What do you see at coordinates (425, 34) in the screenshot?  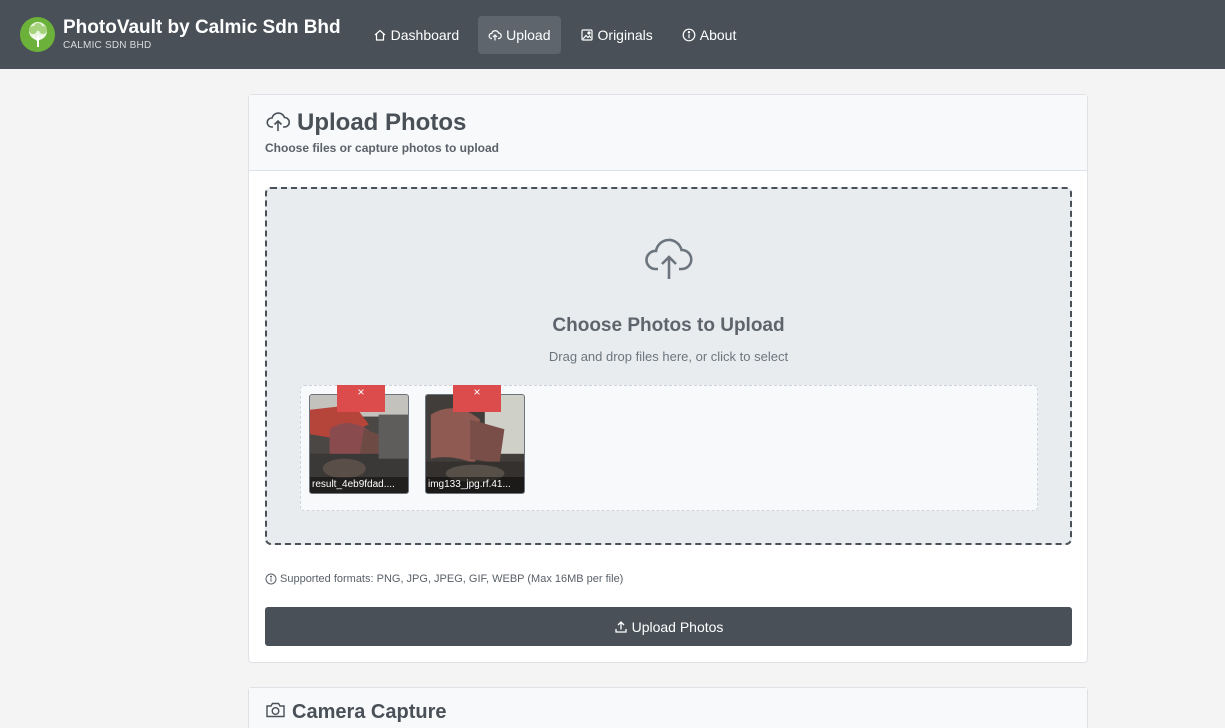 I see `nav-dashboard-label: Dashboard` at bounding box center [425, 34].